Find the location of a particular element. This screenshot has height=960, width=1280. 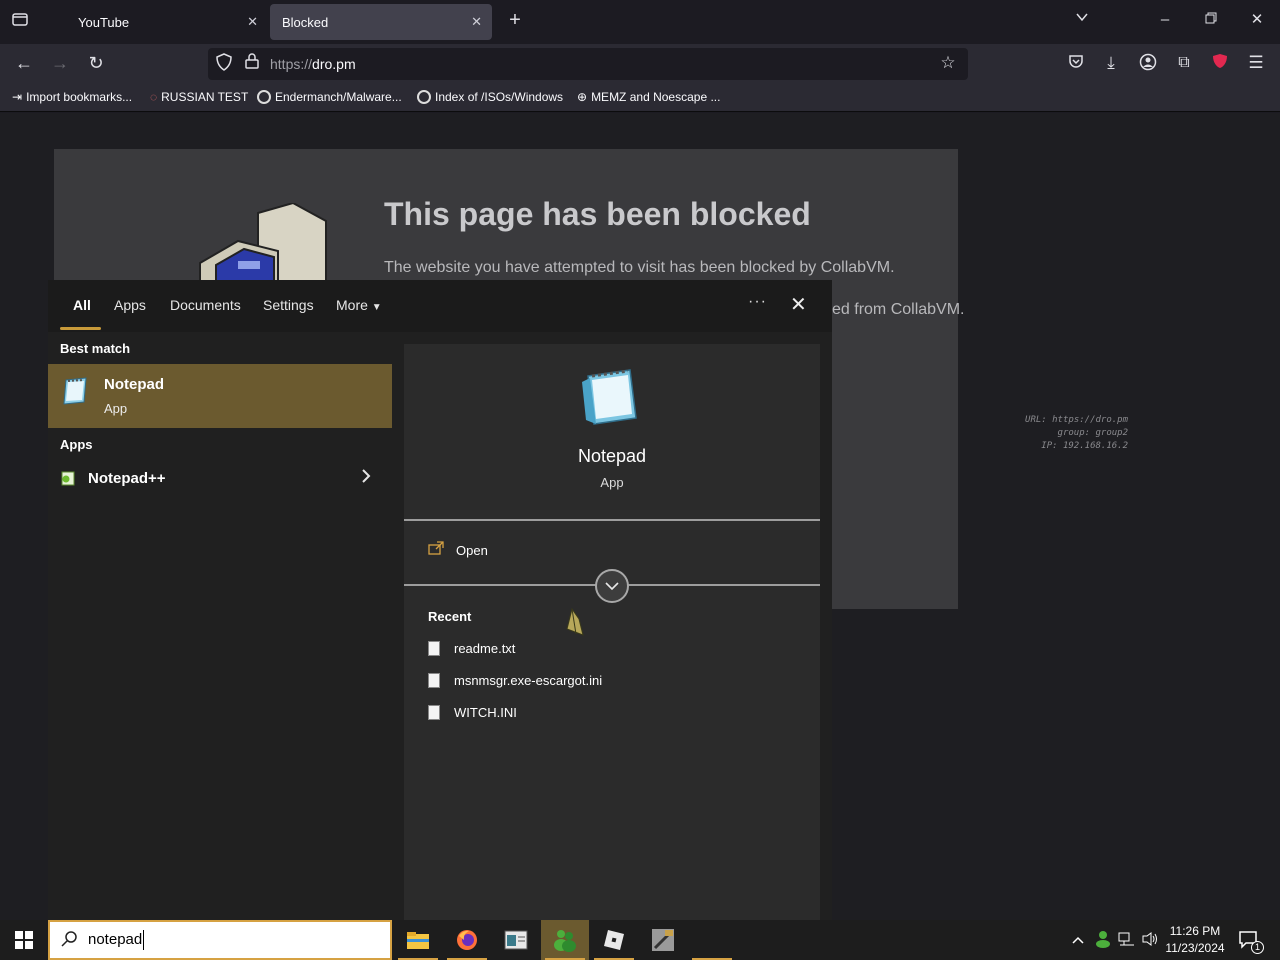

roblox-icon is located at coordinates (614, 940).